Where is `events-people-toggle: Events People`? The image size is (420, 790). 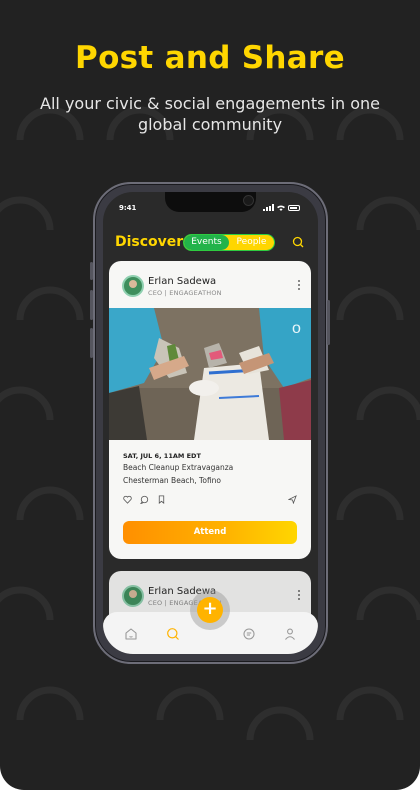
events-people-toggle: Events People is located at coordinates (229, 242).